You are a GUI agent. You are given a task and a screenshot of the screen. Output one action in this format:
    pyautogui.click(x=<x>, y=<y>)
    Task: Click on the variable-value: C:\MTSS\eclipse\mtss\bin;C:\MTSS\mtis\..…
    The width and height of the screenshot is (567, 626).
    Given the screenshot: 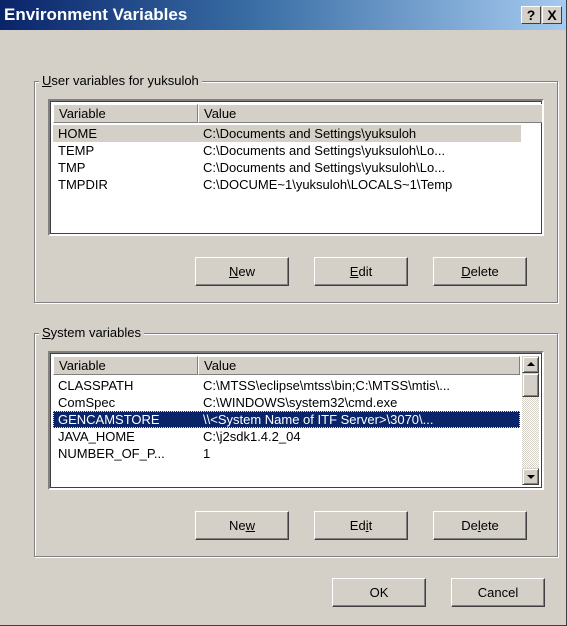 What is the action you would take?
    pyautogui.click(x=327, y=385)
    